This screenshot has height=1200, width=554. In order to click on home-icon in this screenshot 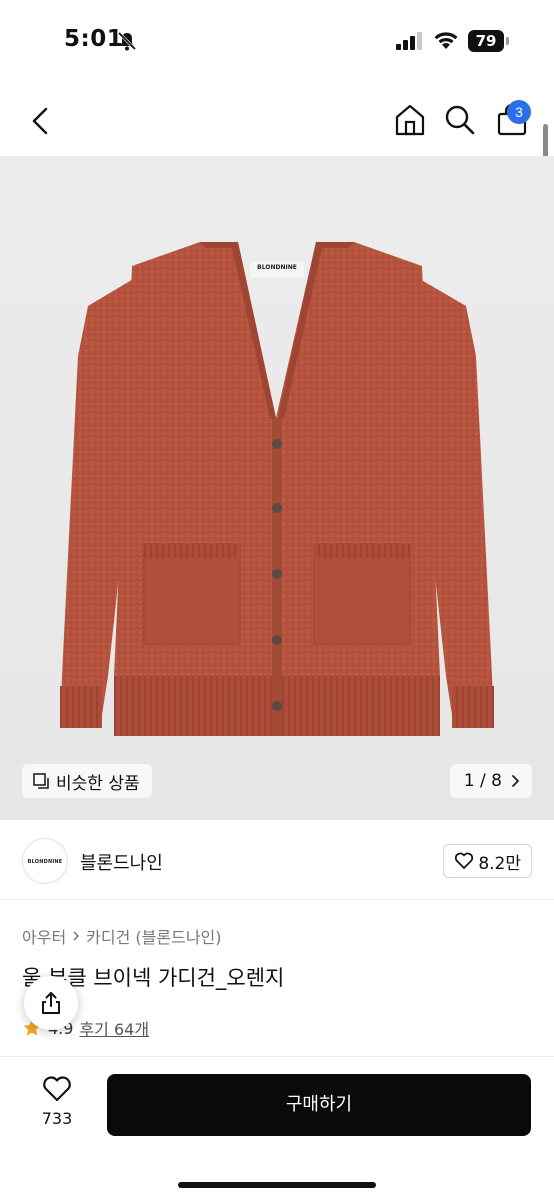, I will do `click(410, 120)`.